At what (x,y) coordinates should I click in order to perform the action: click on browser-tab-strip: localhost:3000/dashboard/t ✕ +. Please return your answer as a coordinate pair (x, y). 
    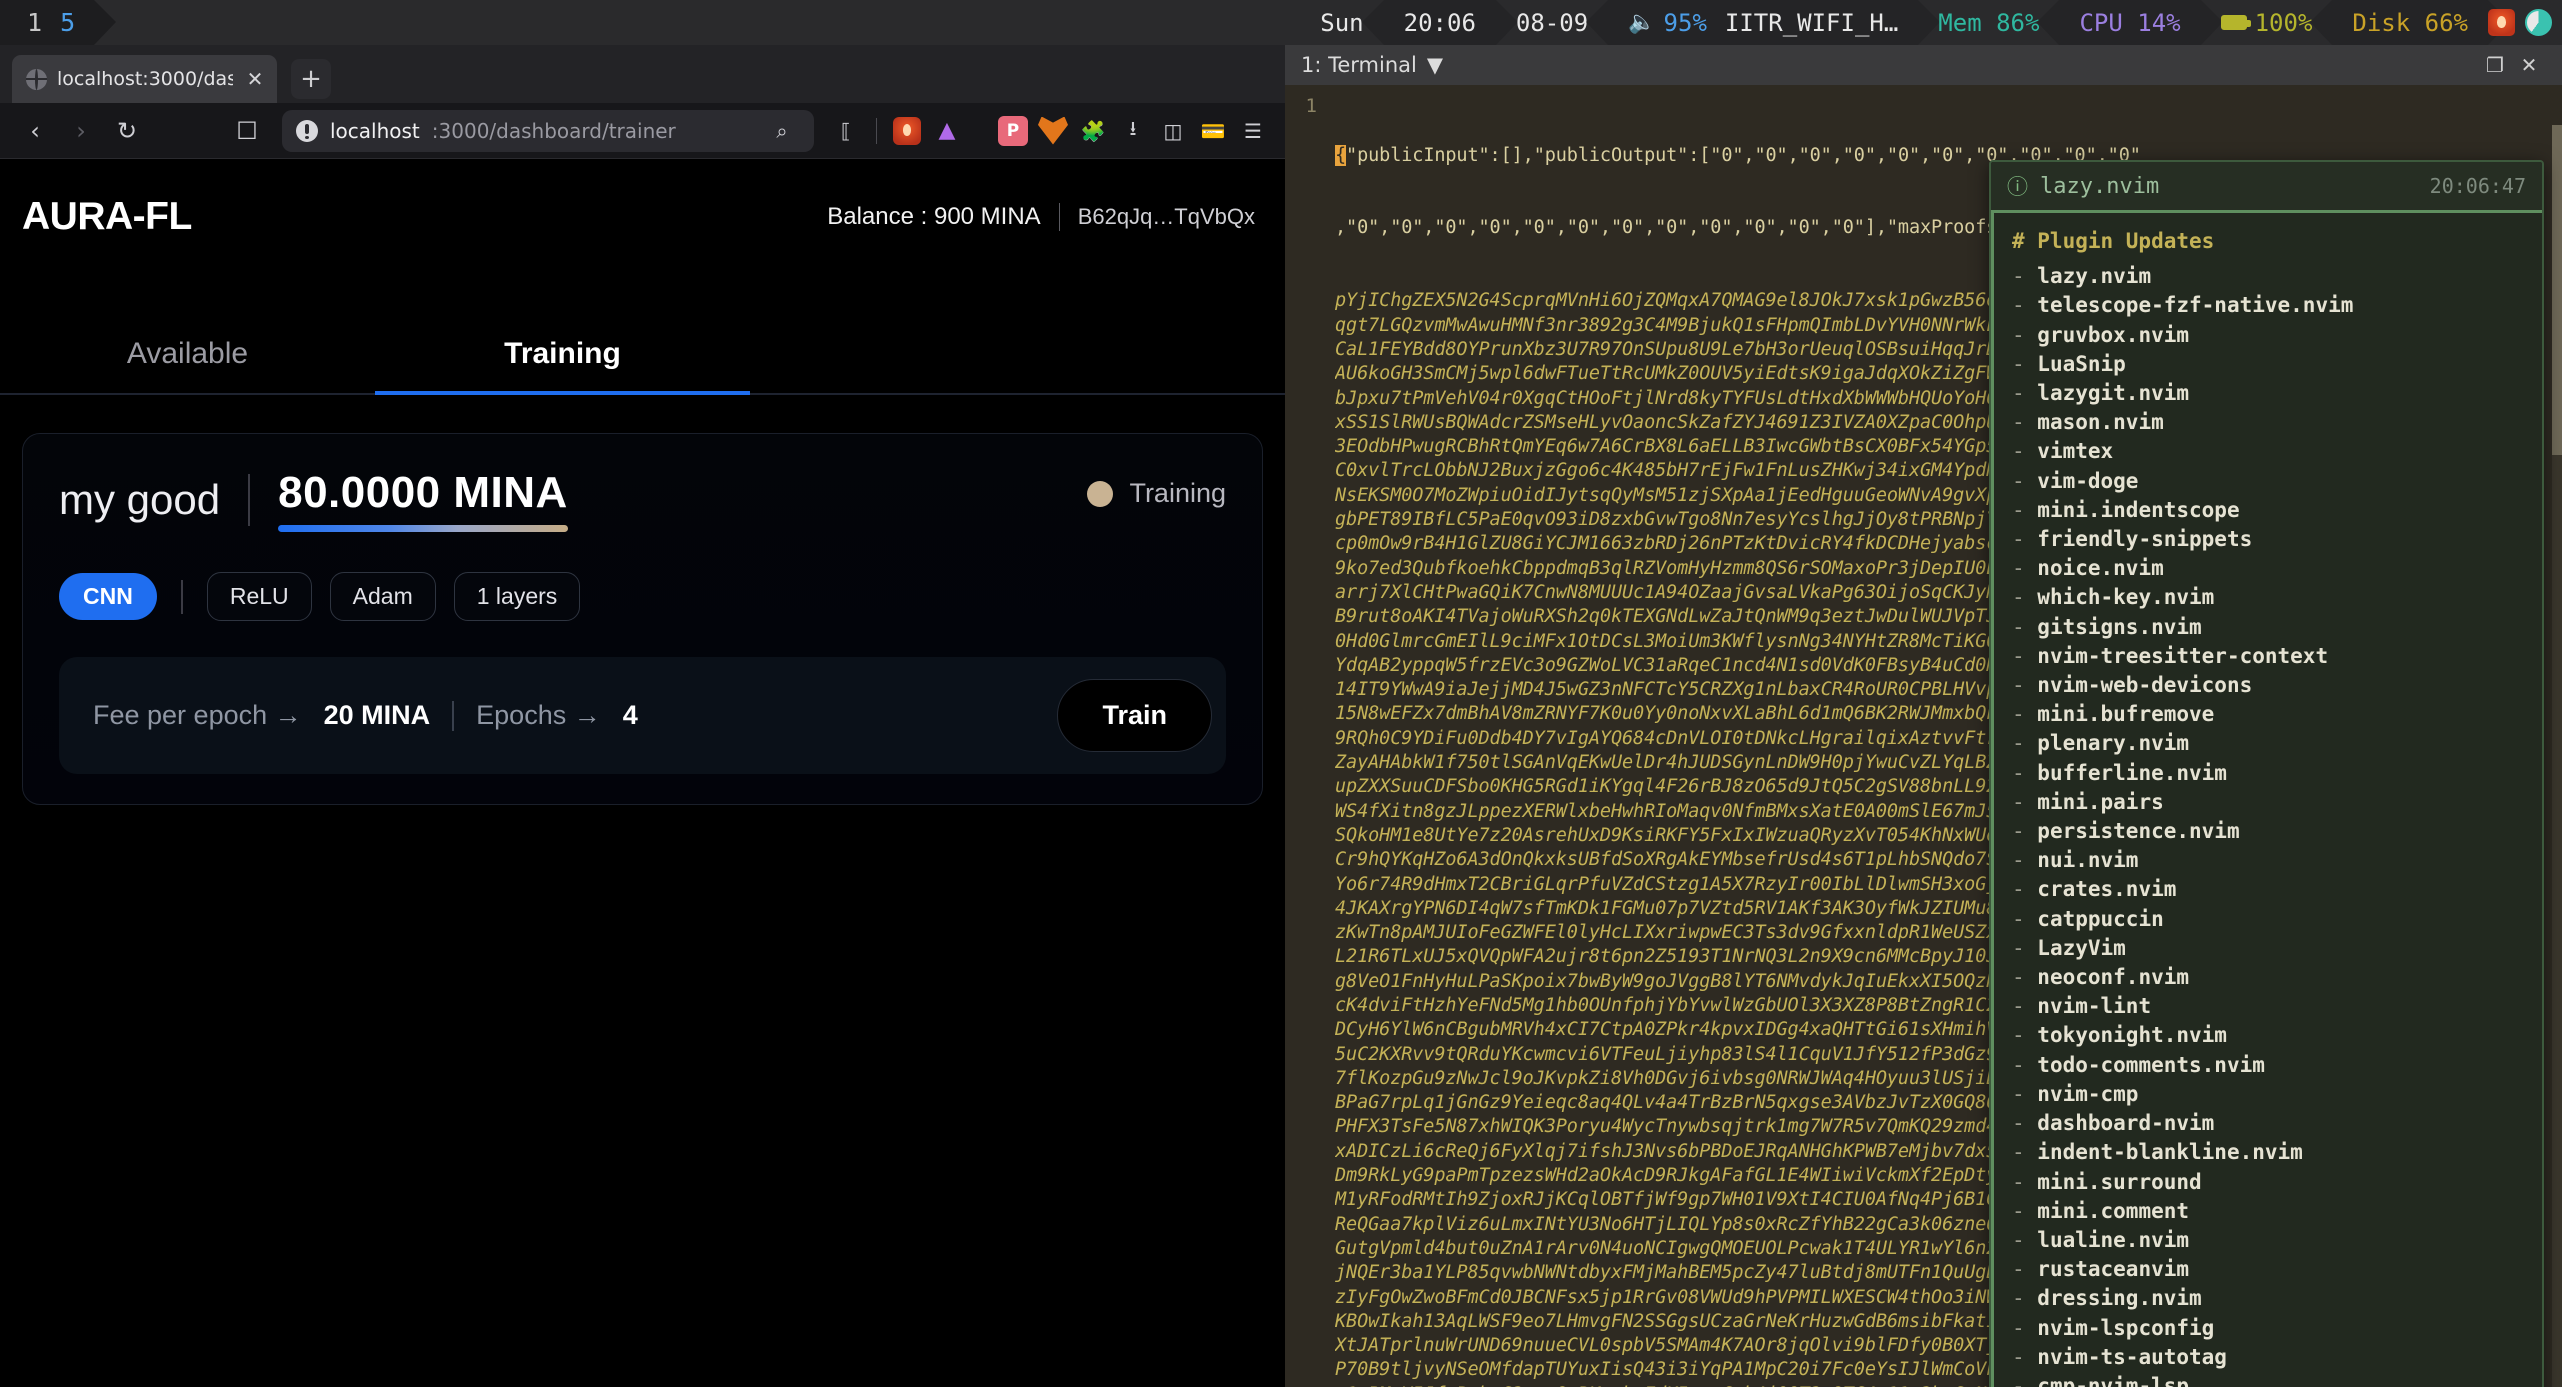
    Looking at the image, I should click on (642, 74).